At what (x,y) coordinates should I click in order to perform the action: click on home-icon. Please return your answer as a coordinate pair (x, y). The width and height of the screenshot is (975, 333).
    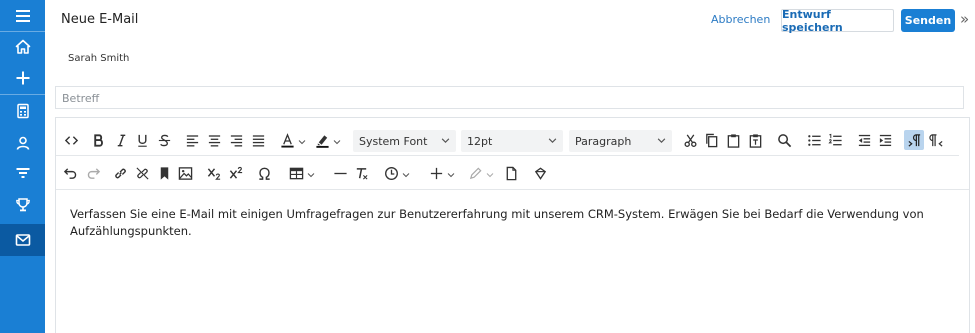
    Looking at the image, I should click on (22, 47).